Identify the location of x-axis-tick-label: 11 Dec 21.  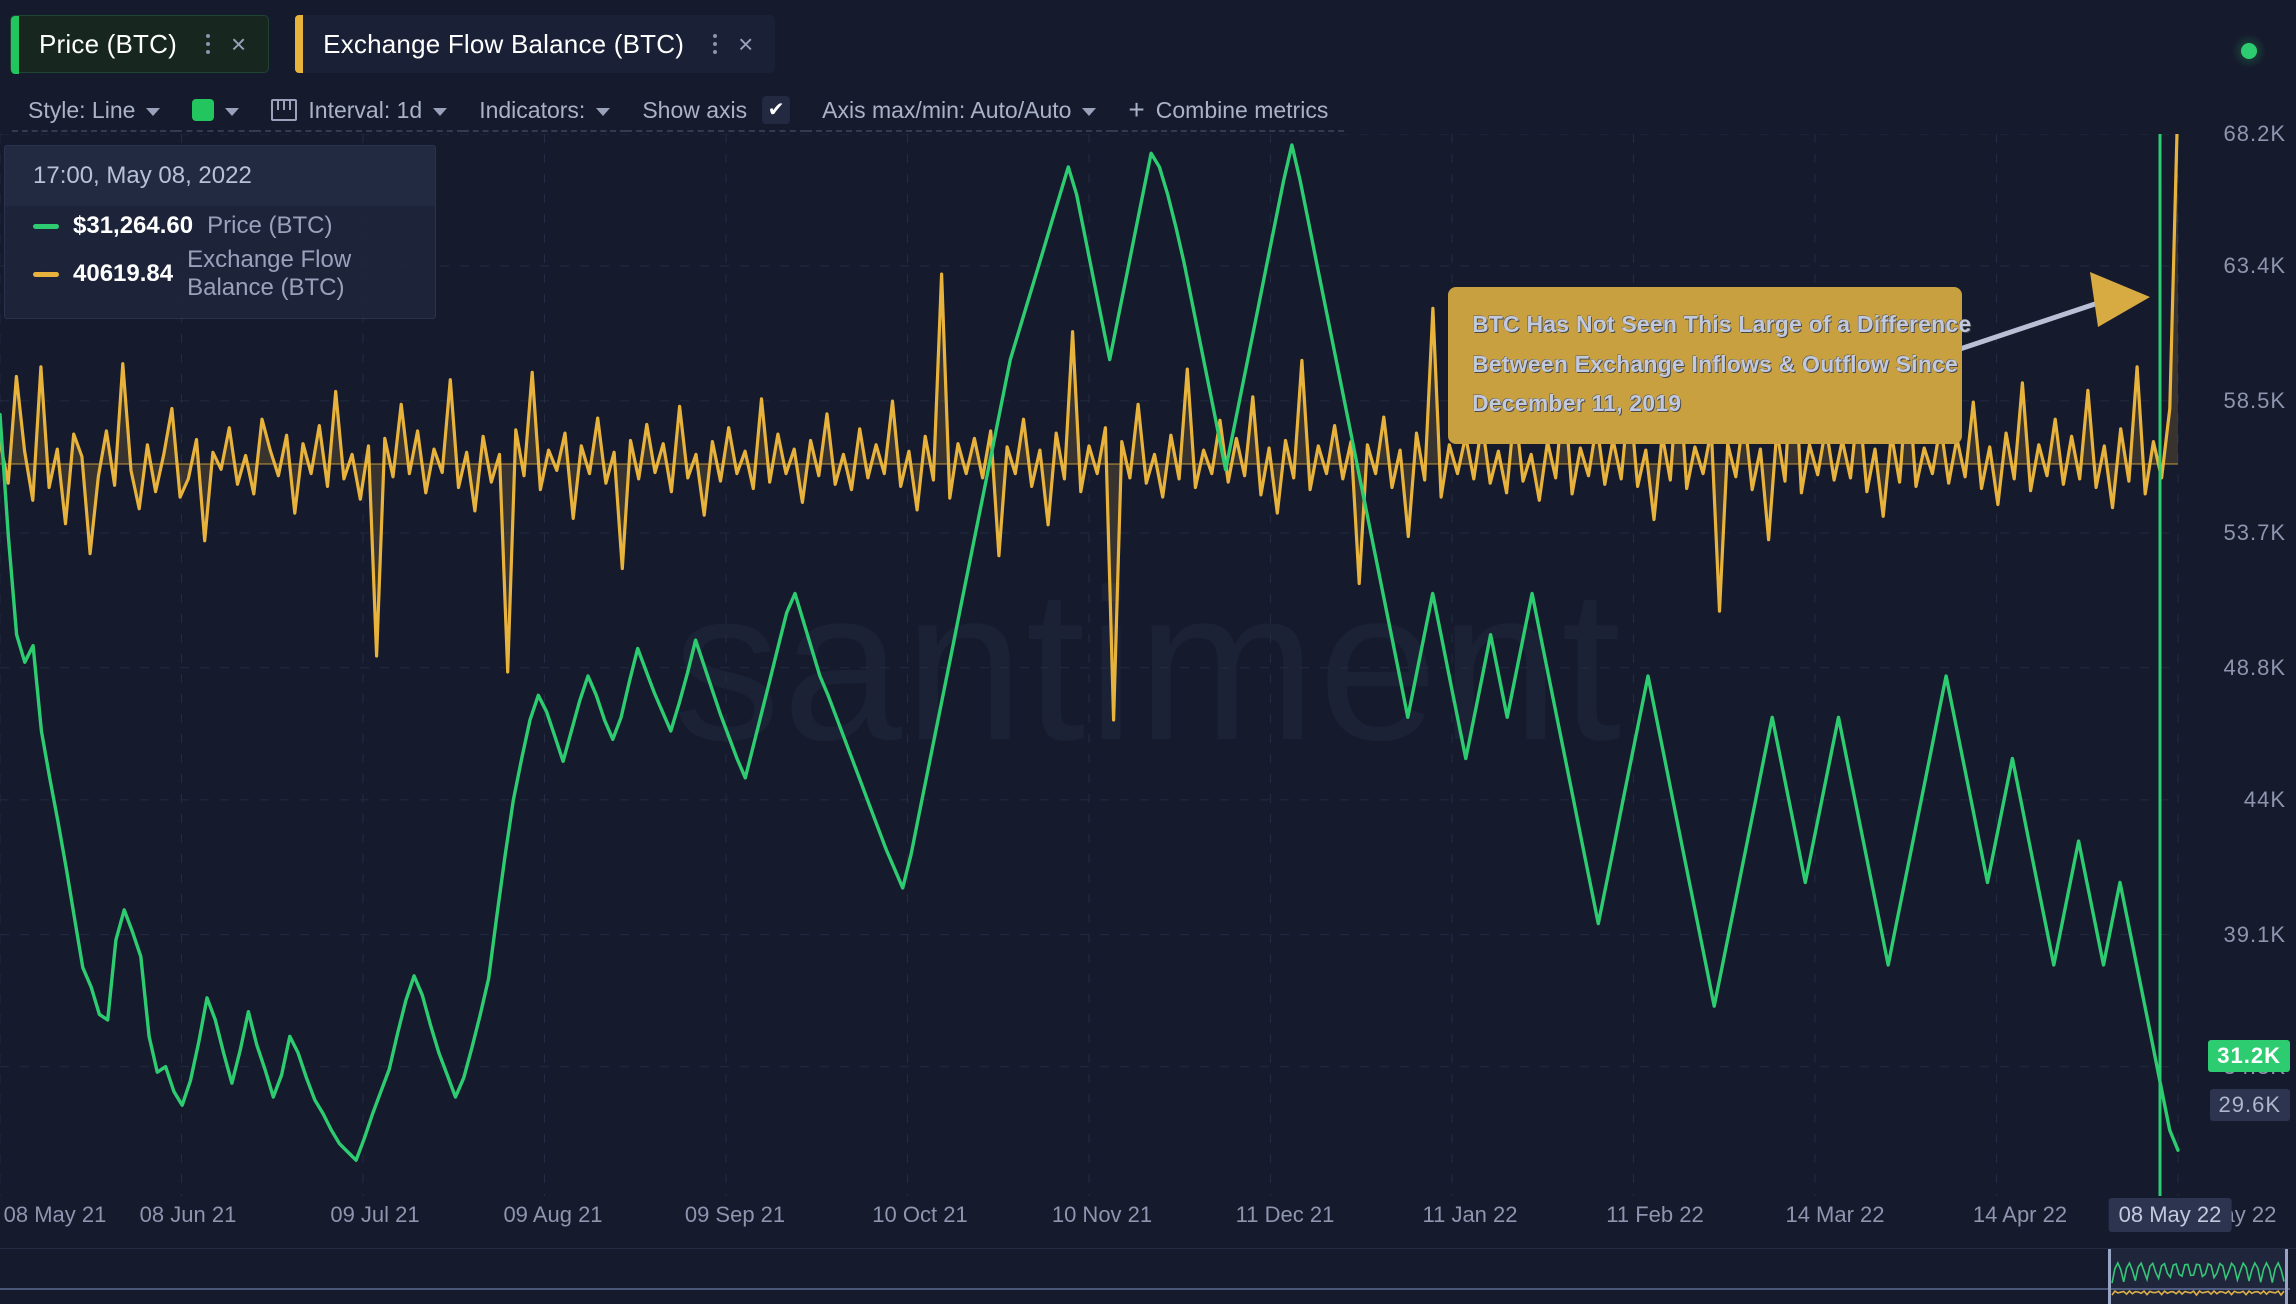
(1285, 1214).